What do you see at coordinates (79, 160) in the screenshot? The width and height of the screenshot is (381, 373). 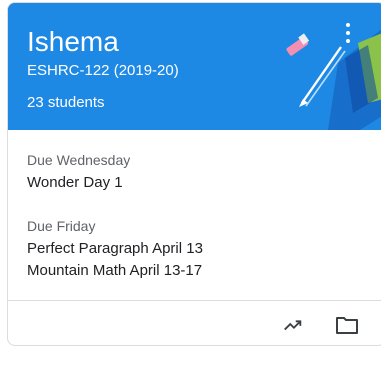 I see `due-label: Due Wednesday` at bounding box center [79, 160].